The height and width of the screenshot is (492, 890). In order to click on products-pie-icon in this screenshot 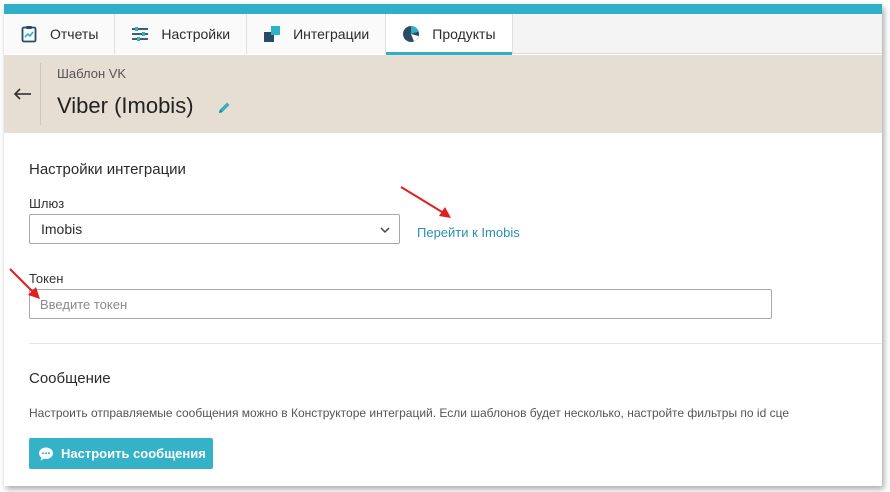, I will do `click(411, 34)`.